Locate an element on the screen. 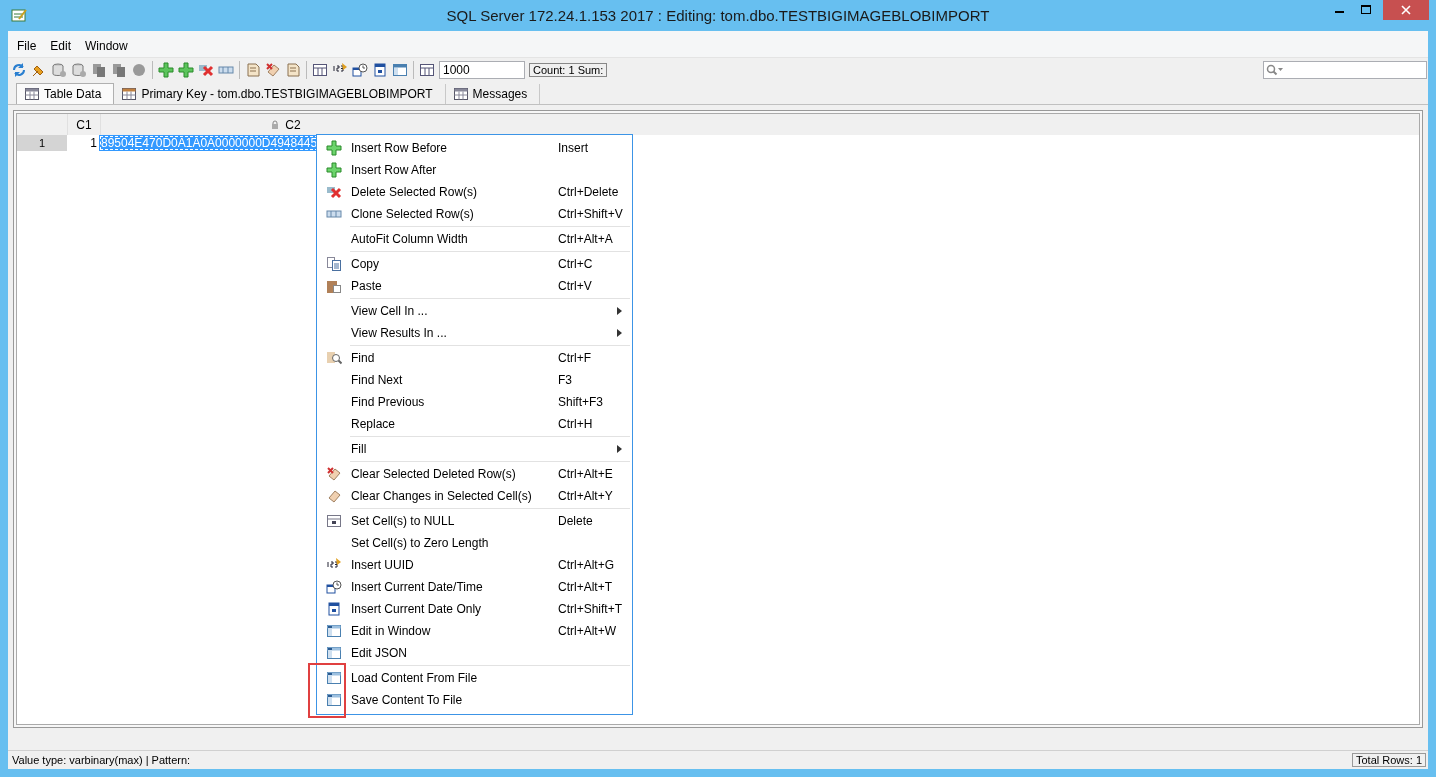 Image resolution: width=1436 pixels, height=777 pixels. app-icon is located at coordinates (19, 15).